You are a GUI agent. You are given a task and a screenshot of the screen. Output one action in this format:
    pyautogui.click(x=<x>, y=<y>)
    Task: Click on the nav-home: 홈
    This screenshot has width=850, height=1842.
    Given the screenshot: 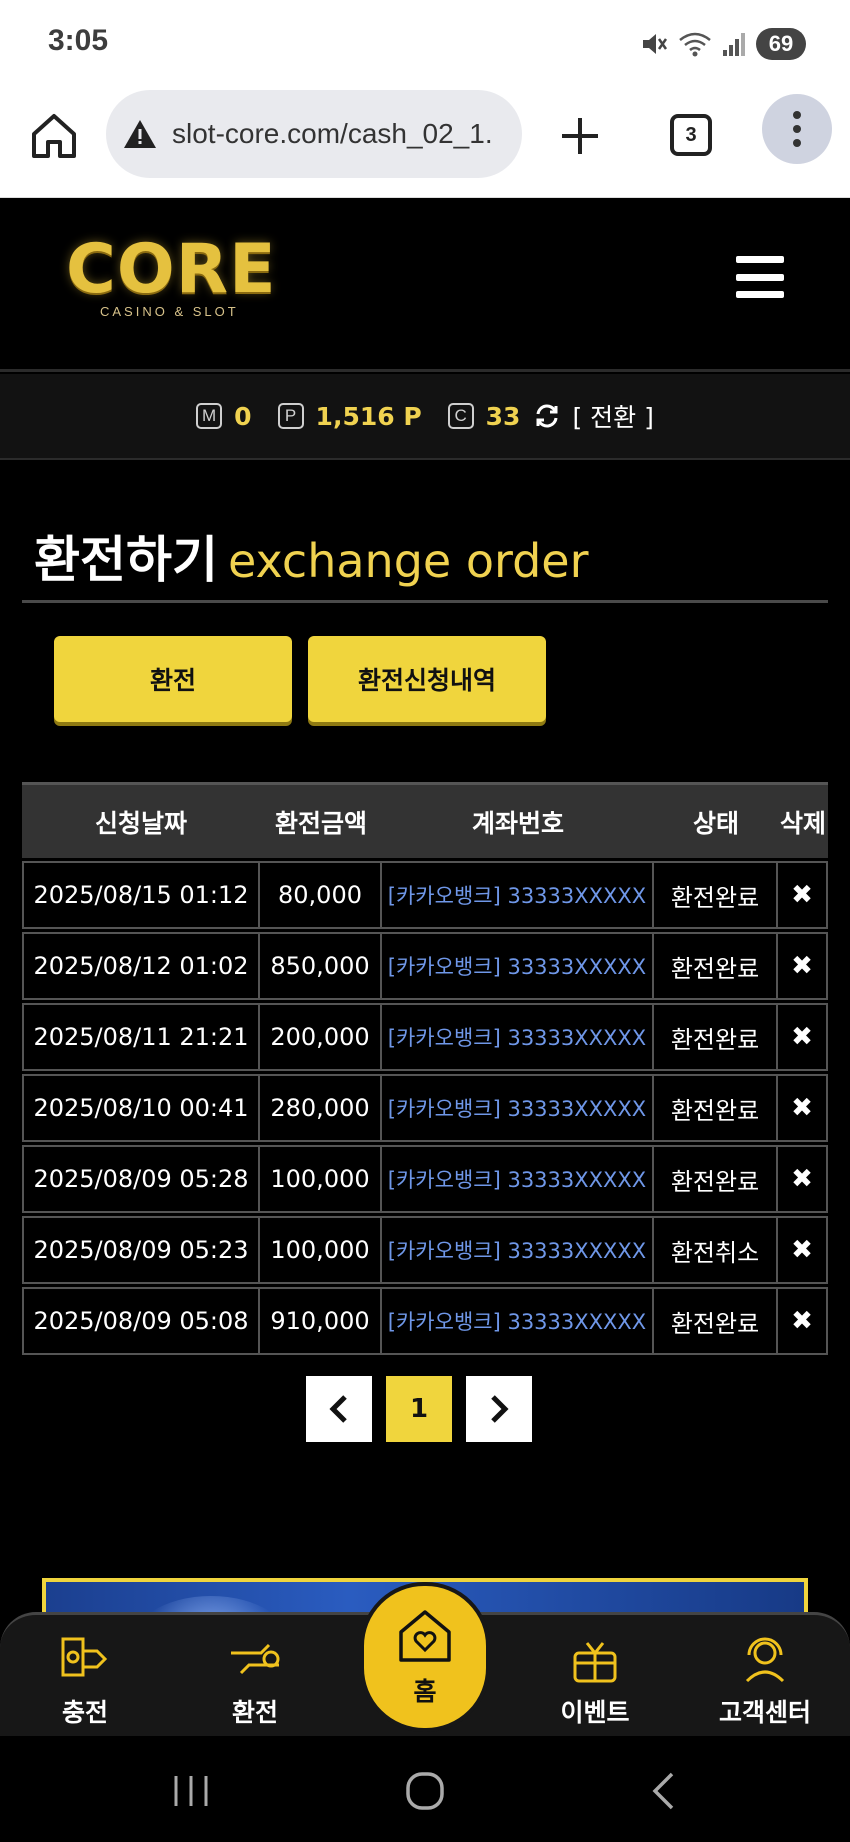 What is the action you would take?
    pyautogui.click(x=425, y=1657)
    